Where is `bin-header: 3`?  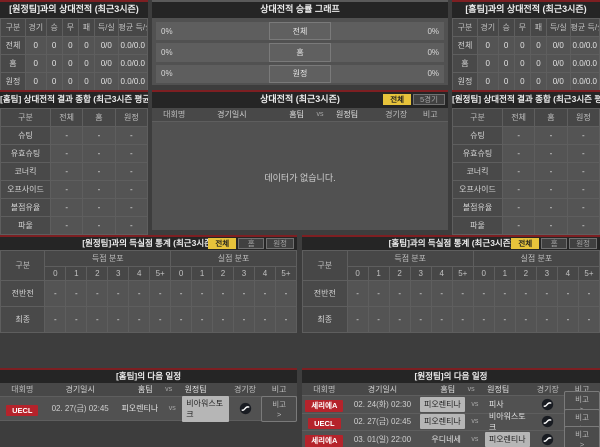
bin-header: 3 is located at coordinates (243, 273).